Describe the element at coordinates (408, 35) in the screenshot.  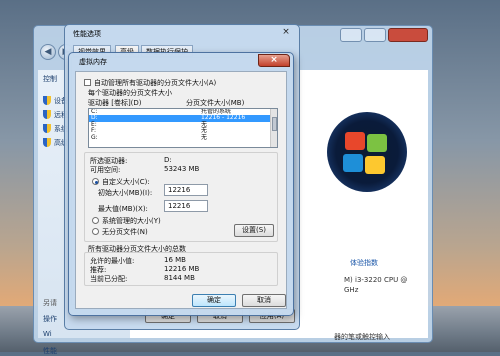
I see `close-button` at that location.